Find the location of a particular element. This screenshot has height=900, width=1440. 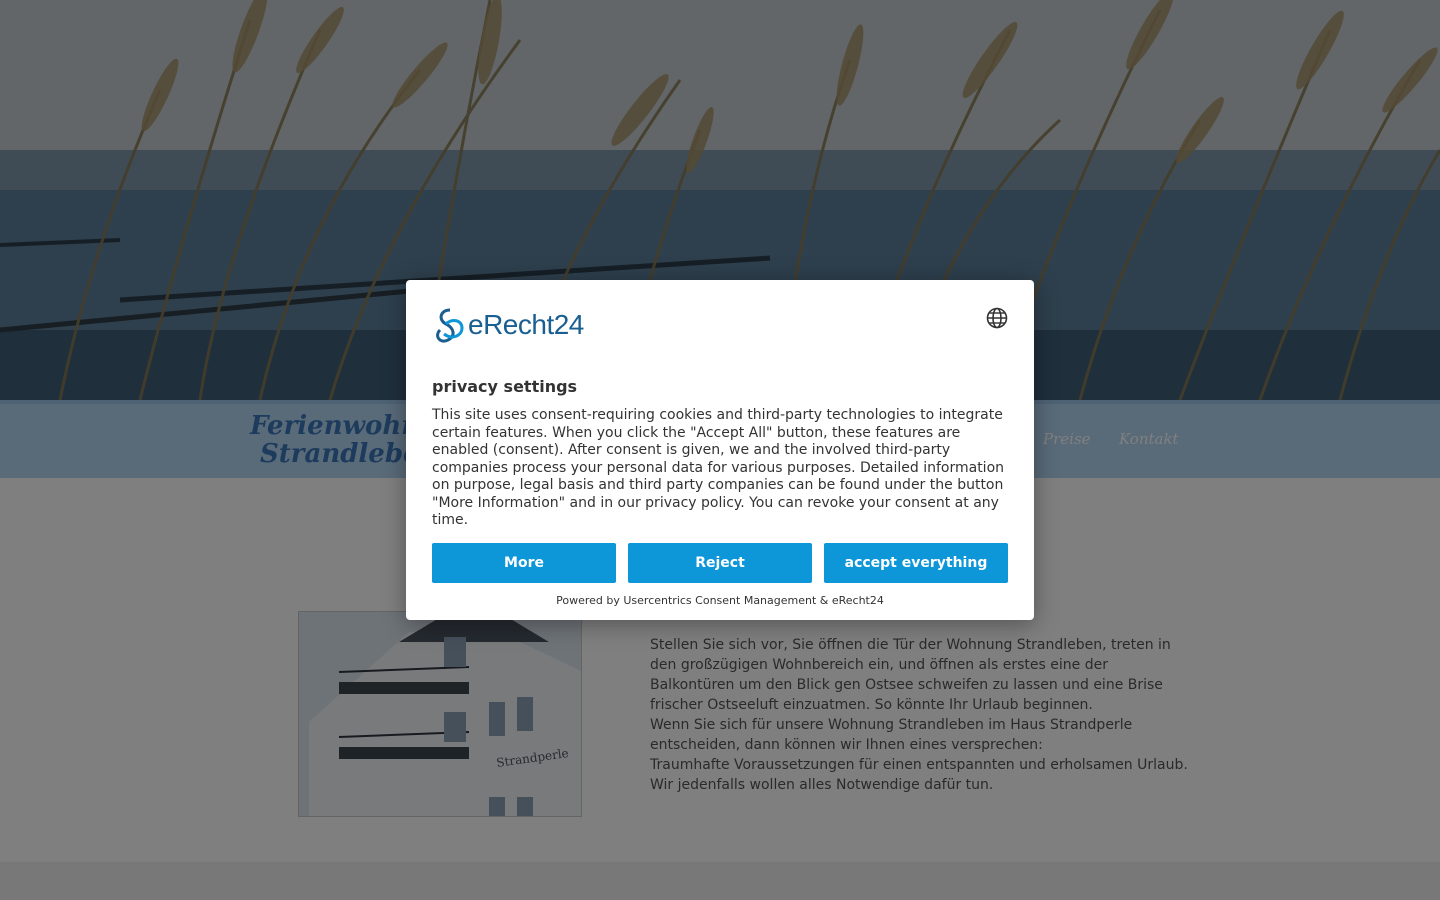

erecht24-logo-icon is located at coordinates (450, 325).